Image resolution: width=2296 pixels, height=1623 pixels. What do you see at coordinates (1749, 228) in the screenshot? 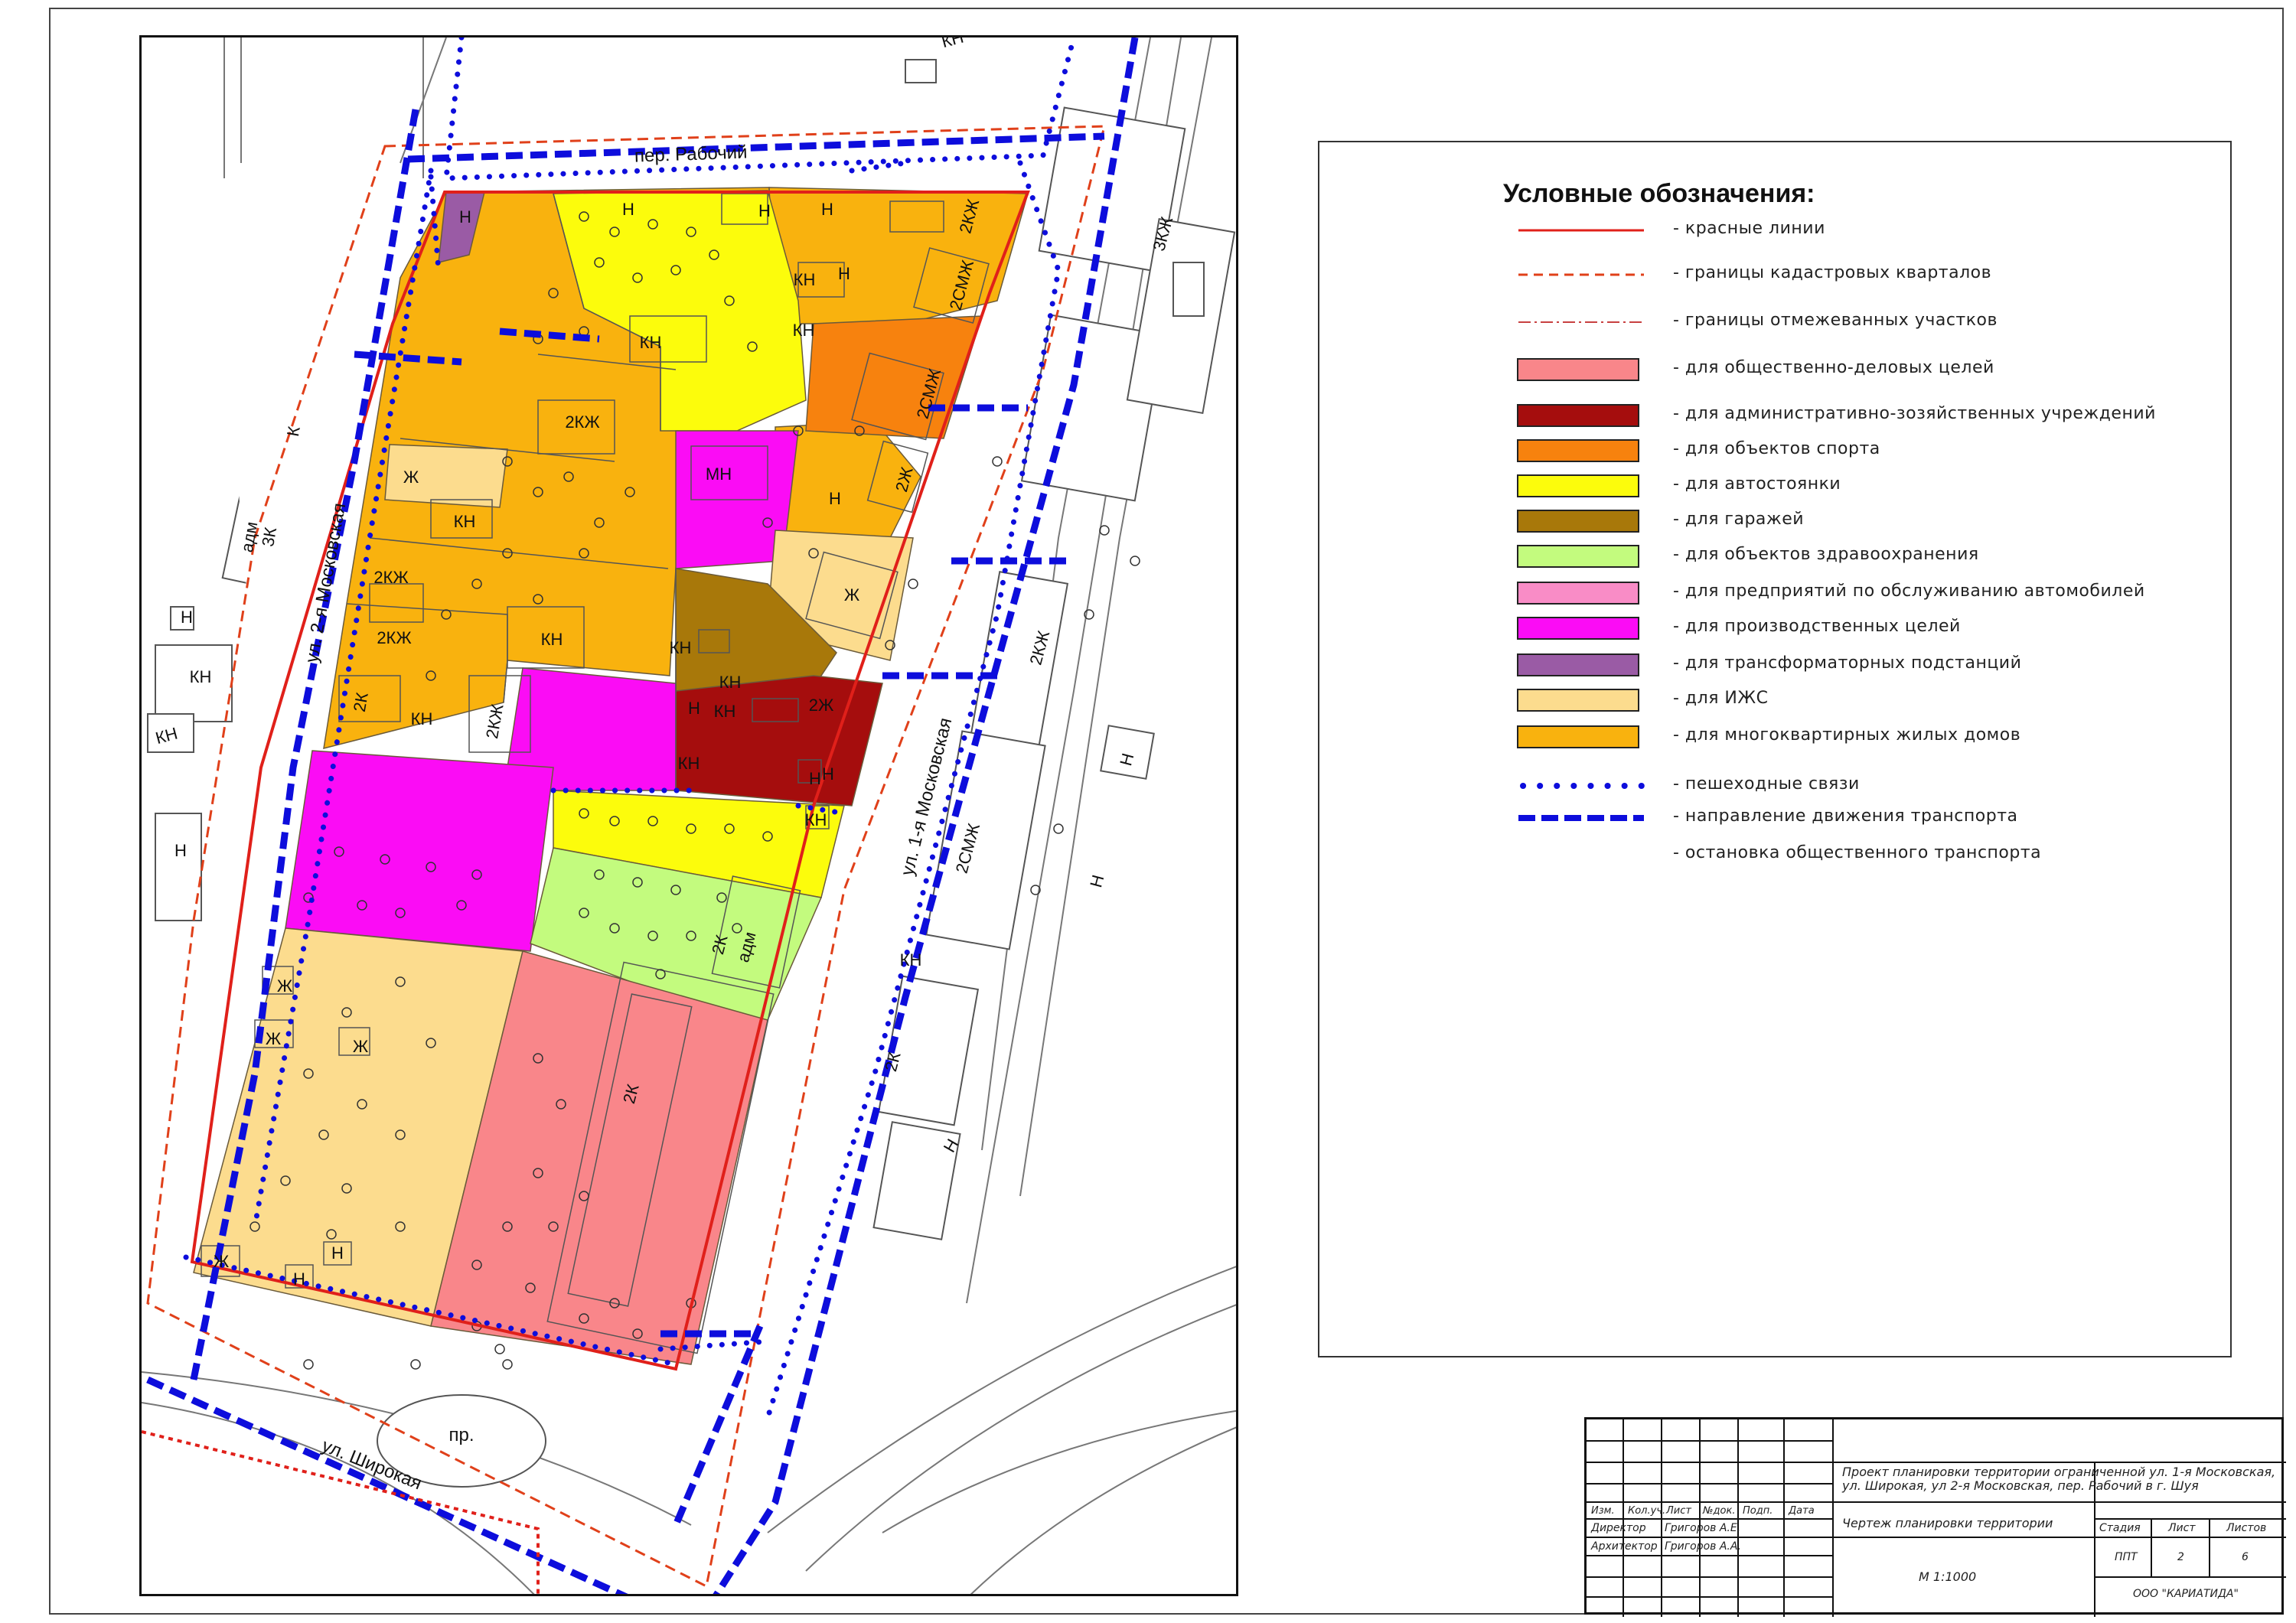
I see `legend-label: - красные линии` at bounding box center [1749, 228].